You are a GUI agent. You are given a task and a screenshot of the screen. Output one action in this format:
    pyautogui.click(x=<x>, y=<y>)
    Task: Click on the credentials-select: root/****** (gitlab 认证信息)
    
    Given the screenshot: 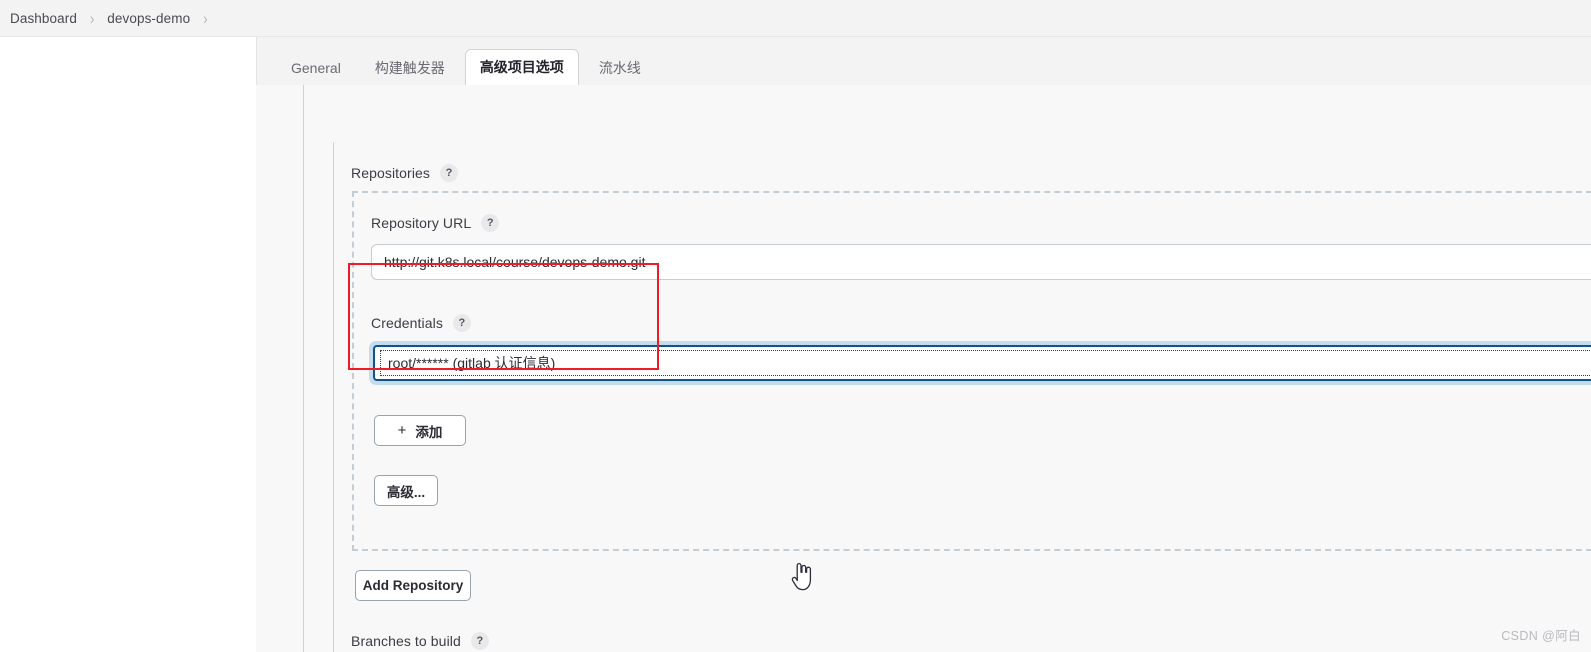 What is the action you would take?
    pyautogui.click(x=982, y=363)
    